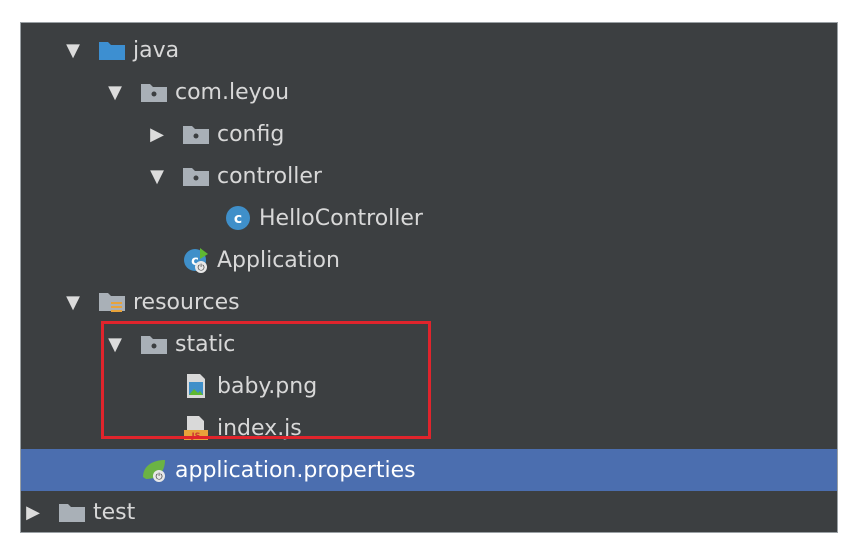  What do you see at coordinates (429, 92) in the screenshot?
I see `tree-item-com-leyou: ▼ com.leyou` at bounding box center [429, 92].